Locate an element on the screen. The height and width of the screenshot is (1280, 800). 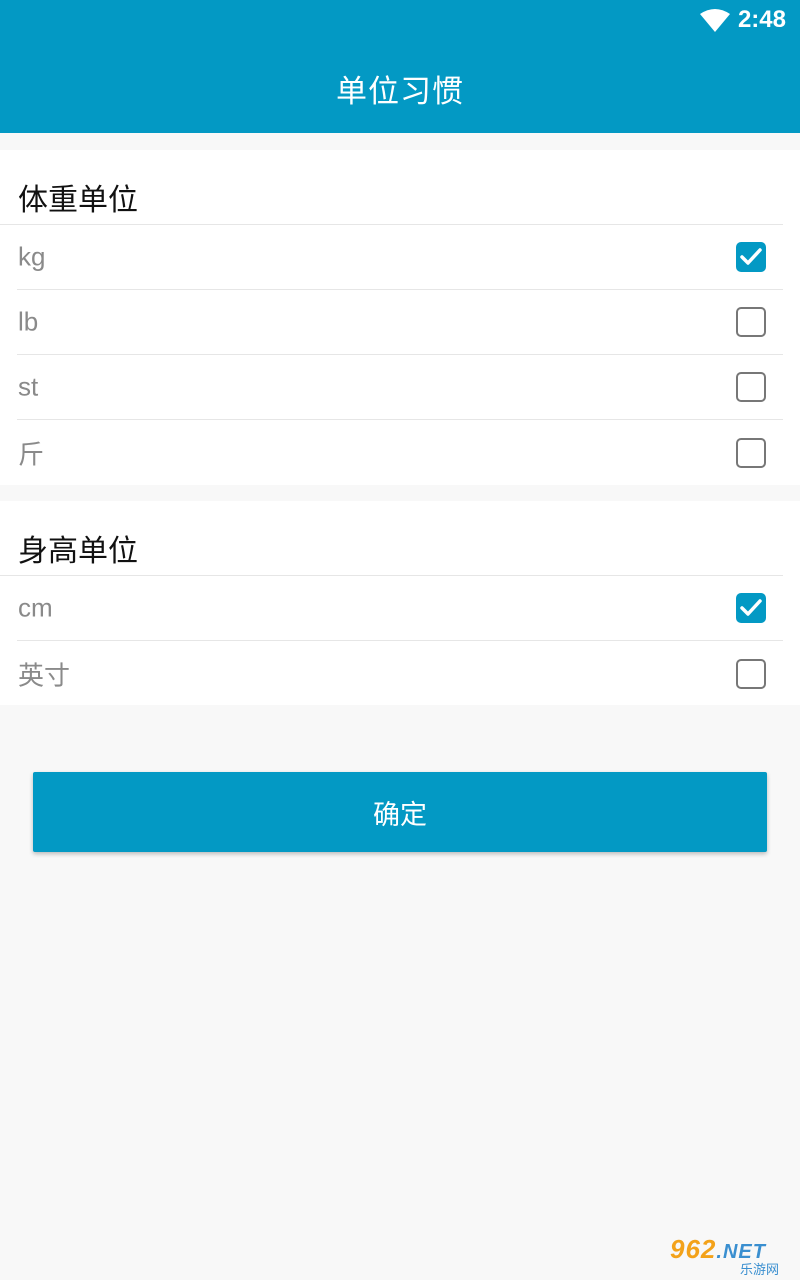
weight-unit-header: 体重单位 is located at coordinates (391, 187).